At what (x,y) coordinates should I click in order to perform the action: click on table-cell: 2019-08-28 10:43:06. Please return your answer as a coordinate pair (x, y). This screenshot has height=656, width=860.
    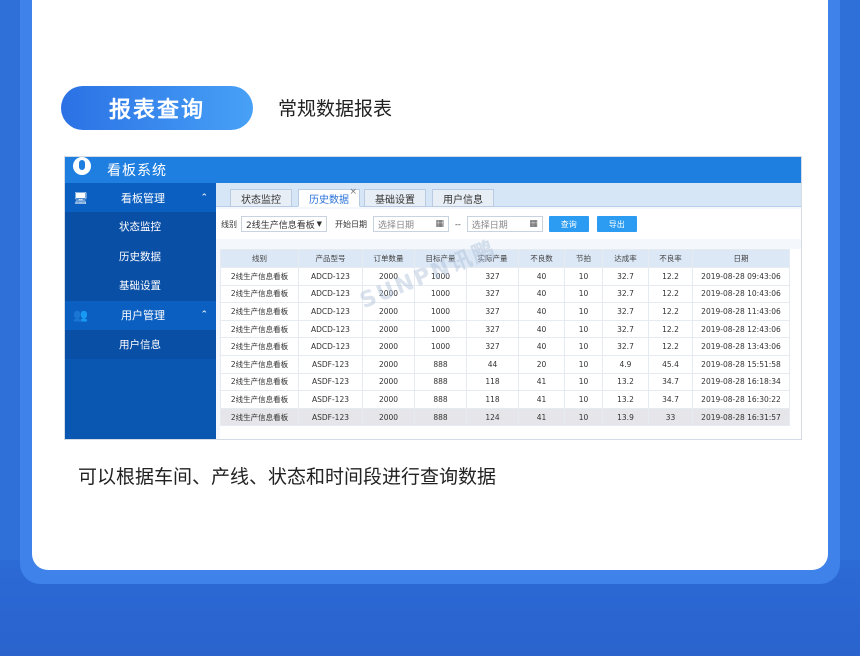
    Looking at the image, I should click on (741, 294).